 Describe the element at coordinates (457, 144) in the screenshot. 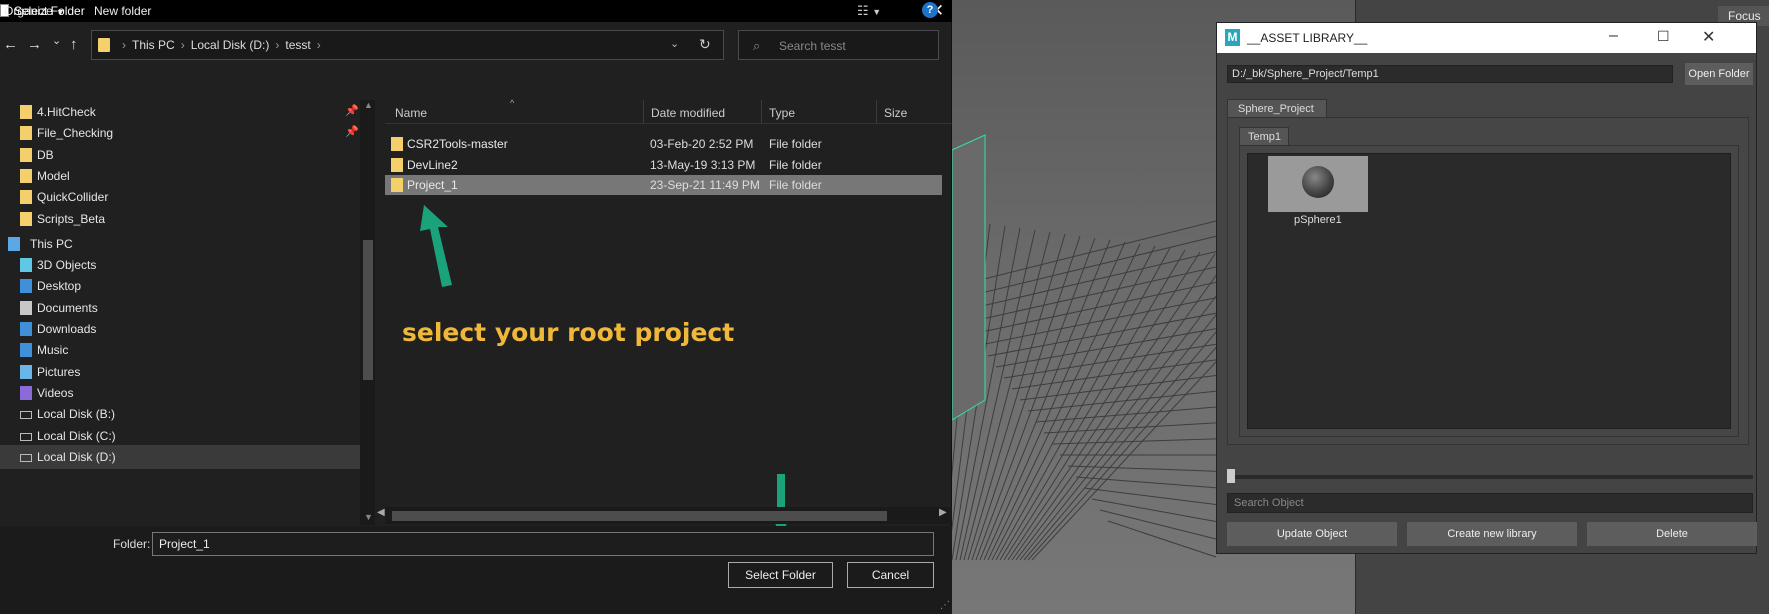

I see `file-name: CSR2Tools-master` at that location.